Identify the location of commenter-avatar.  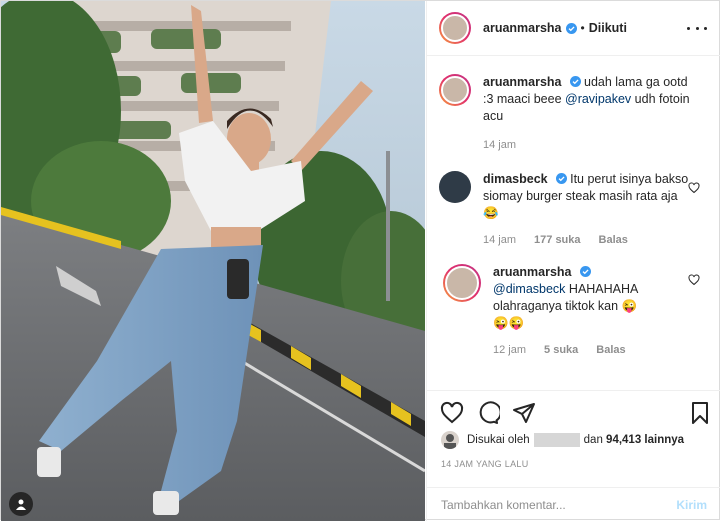
(455, 187).